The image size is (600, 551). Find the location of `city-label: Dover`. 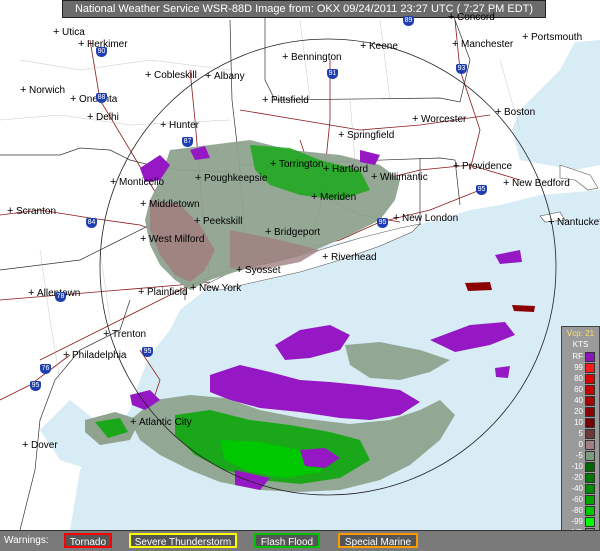

city-label: Dover is located at coordinates (40, 445).